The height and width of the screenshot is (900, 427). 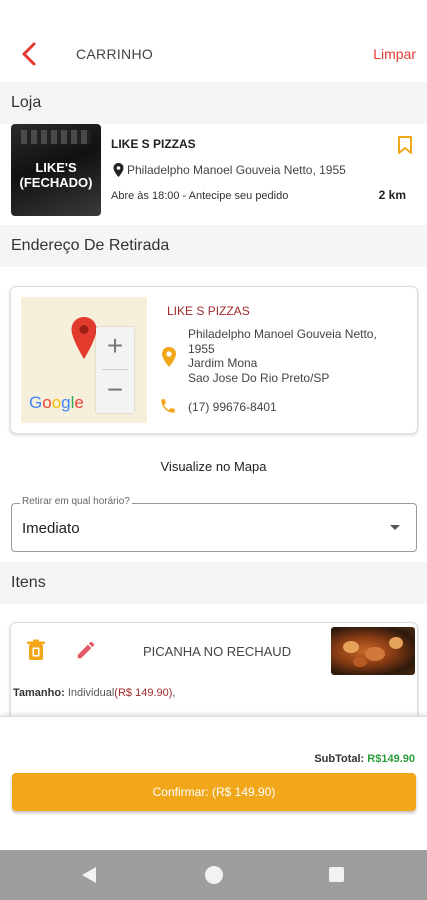 What do you see at coordinates (115, 390) in the screenshot?
I see `zoom-out-button: −` at bounding box center [115, 390].